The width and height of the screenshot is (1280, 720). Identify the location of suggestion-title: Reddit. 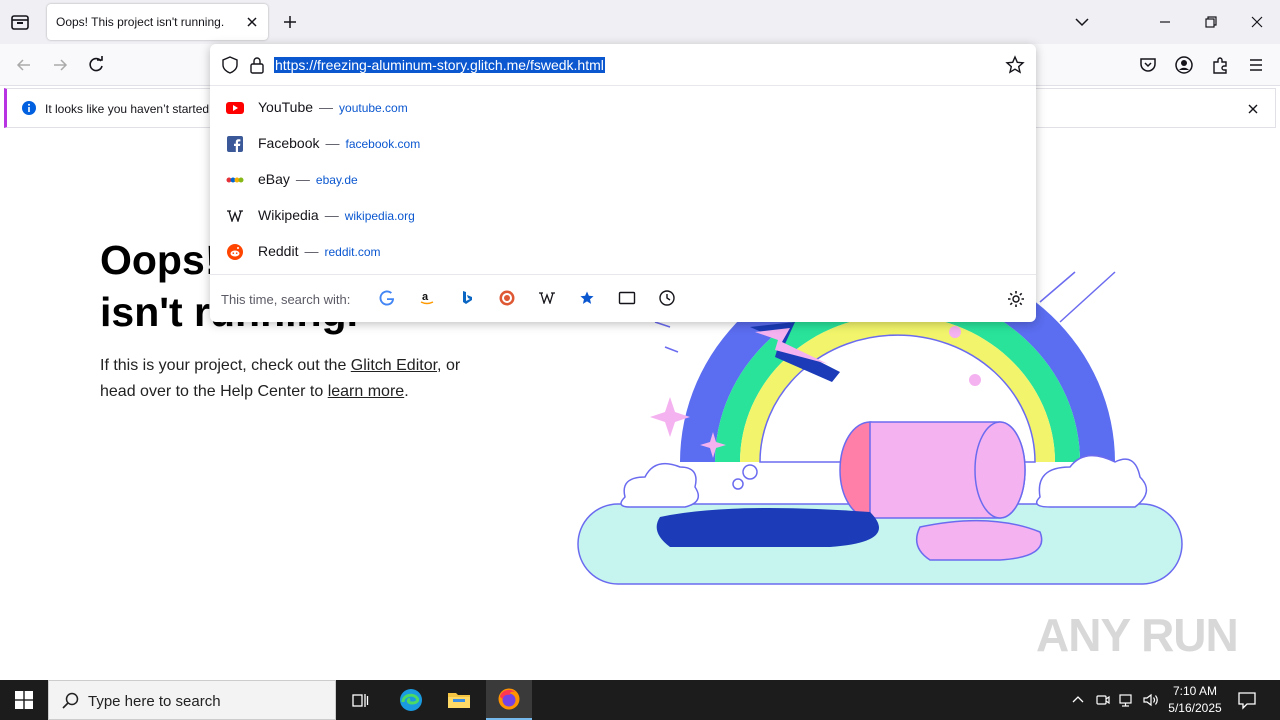
(278, 251).